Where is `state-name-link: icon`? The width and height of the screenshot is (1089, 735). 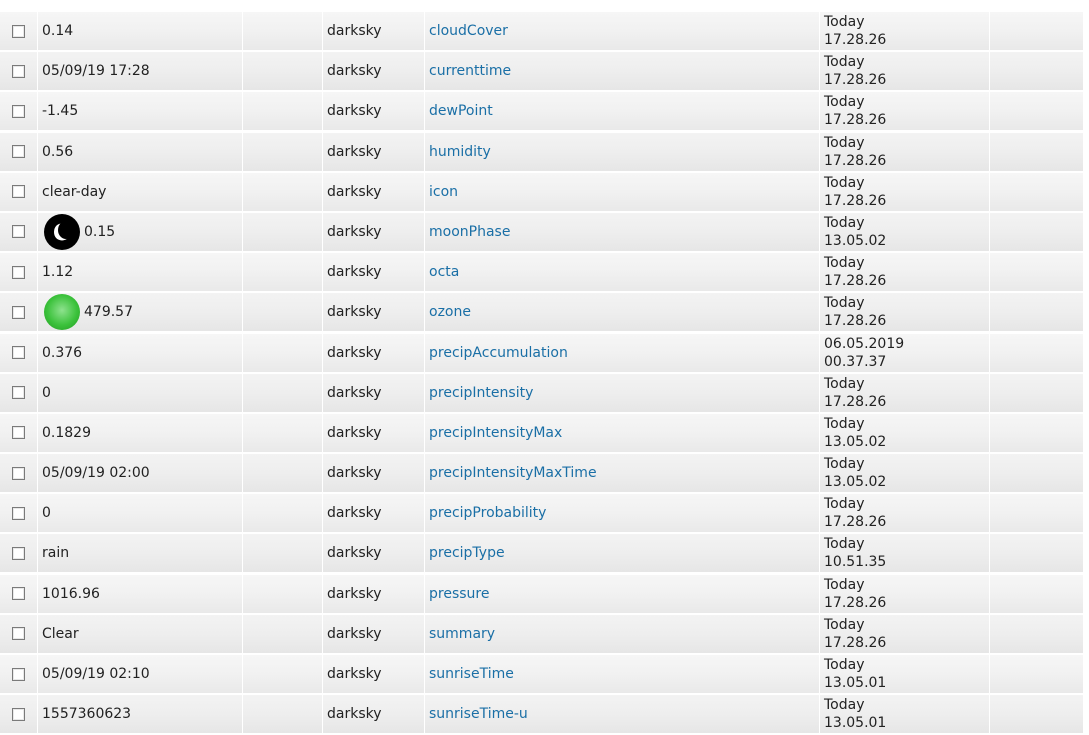 state-name-link: icon is located at coordinates (443, 192).